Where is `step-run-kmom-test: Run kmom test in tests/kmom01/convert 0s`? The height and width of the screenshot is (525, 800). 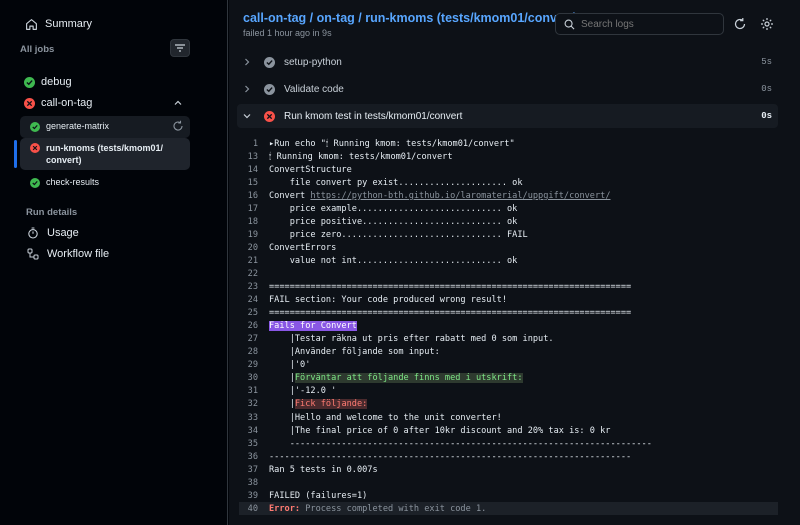
step-run-kmom-test: Run kmom test in tests/kmom01/convert 0s is located at coordinates (507, 116).